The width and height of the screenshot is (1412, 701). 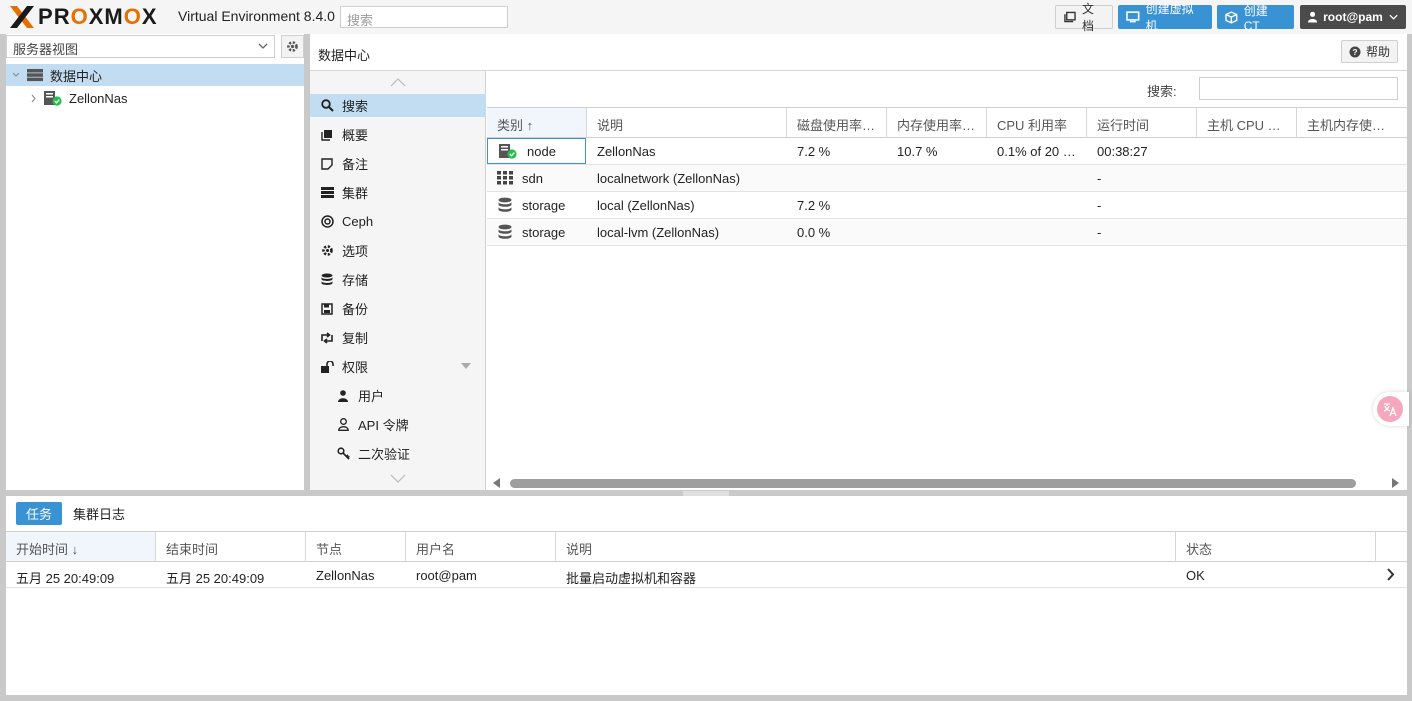 What do you see at coordinates (398, 250) in the screenshot?
I see `nav-item-options: 选项` at bounding box center [398, 250].